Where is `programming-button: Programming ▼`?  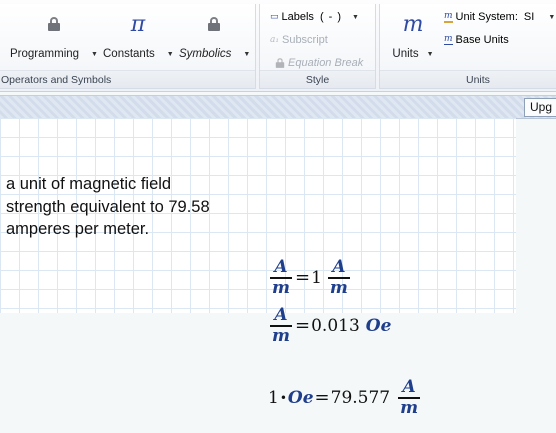 programming-button: Programming ▼ is located at coordinates (54, 36).